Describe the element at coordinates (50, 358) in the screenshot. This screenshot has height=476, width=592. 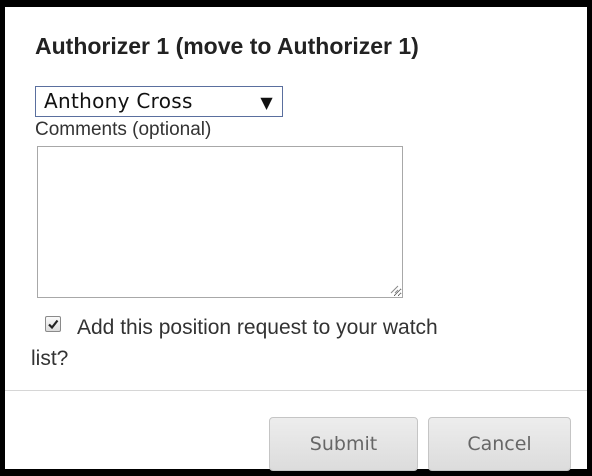
I see `watch-list-label-line2: list?` at that location.